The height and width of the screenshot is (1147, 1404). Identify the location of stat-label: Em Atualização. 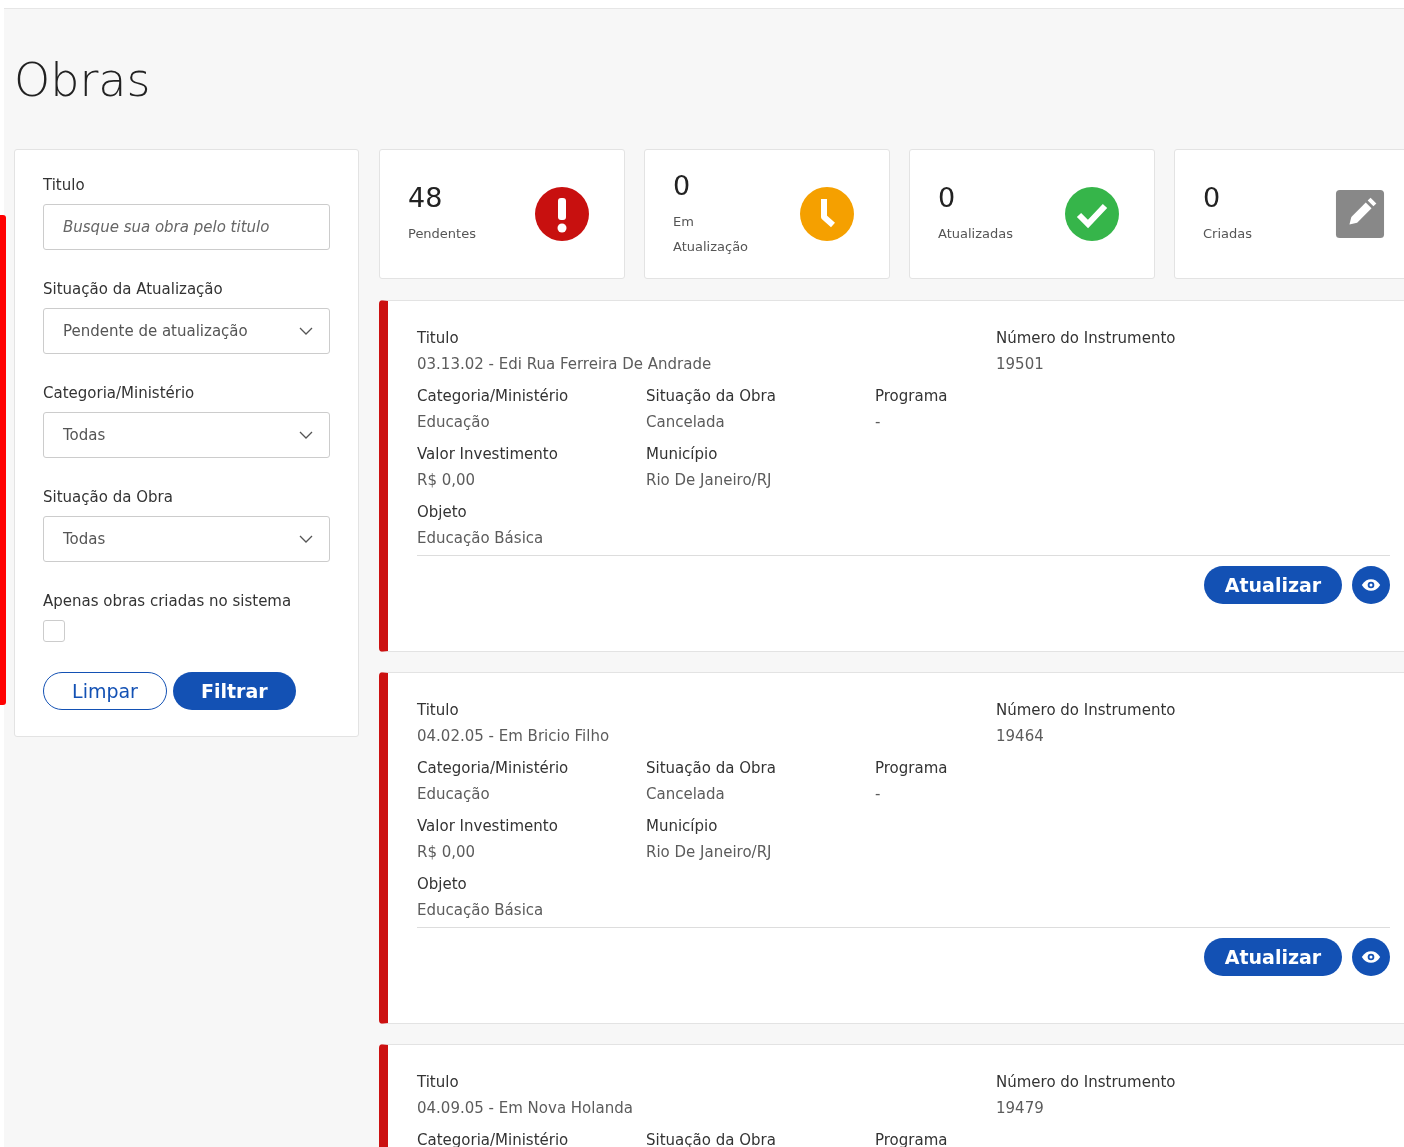
(711, 234).